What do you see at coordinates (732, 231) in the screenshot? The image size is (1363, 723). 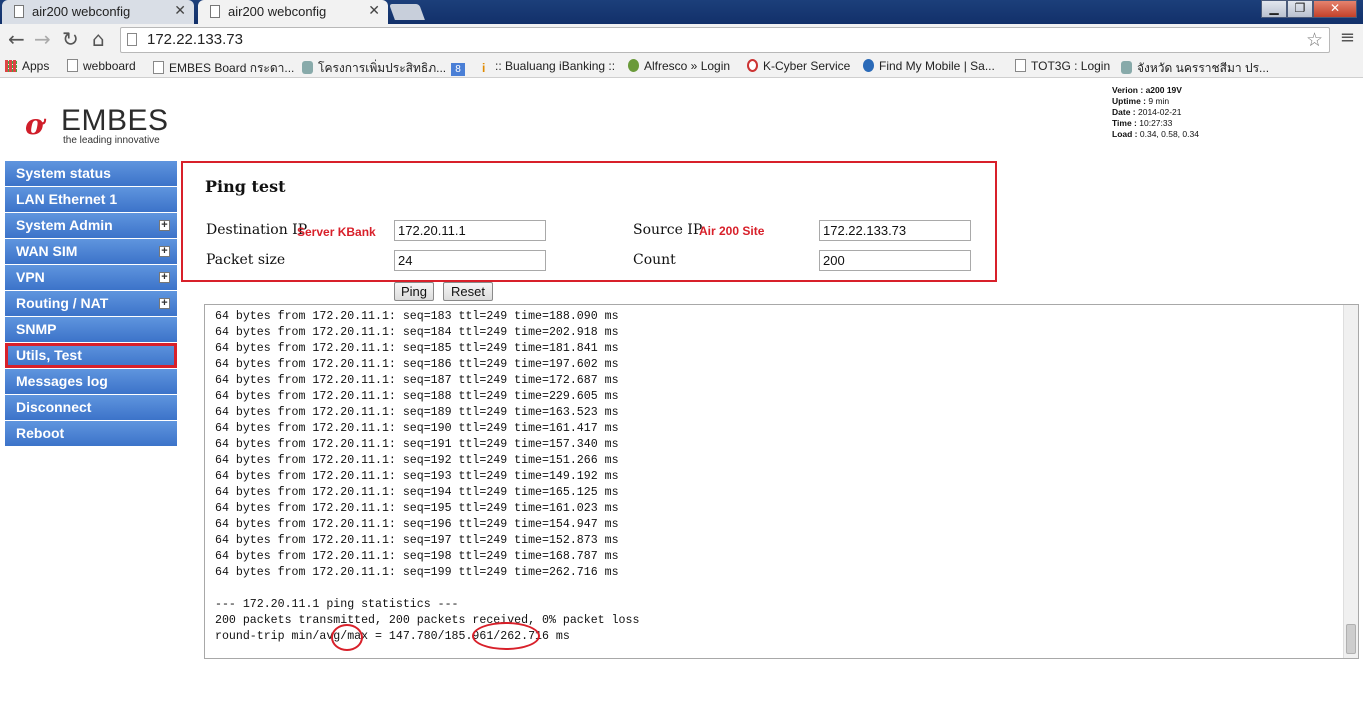 I see `source-note: Air 200 Site` at bounding box center [732, 231].